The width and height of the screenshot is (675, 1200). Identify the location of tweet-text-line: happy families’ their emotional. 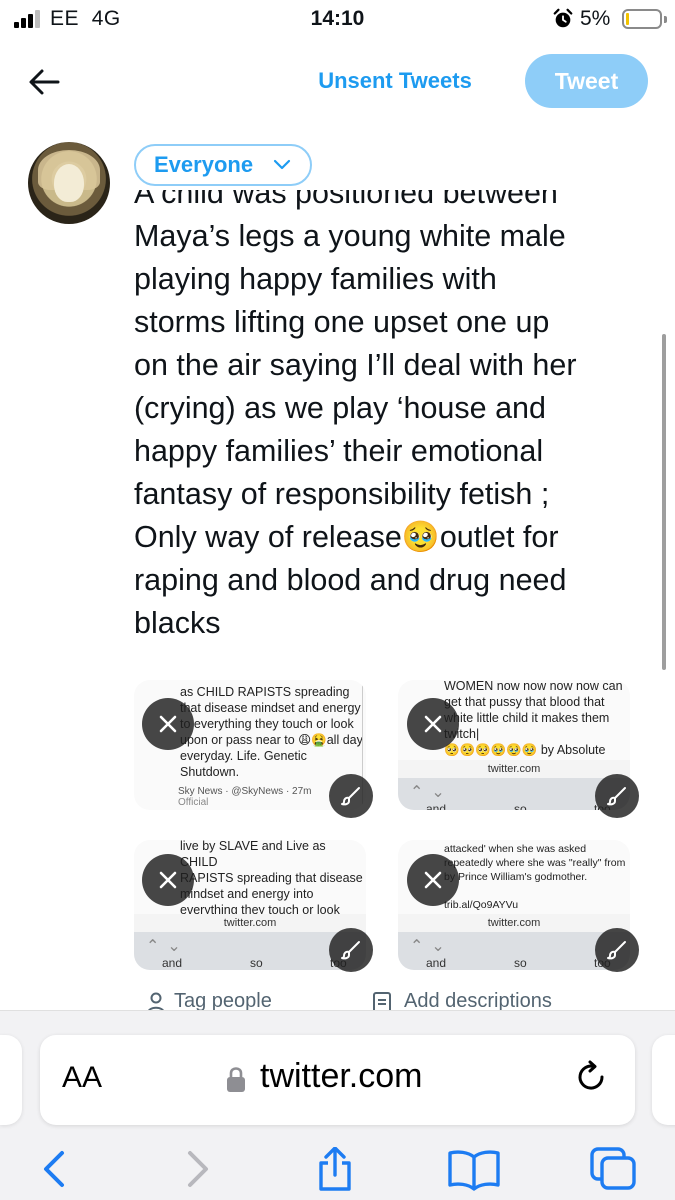
(339, 451).